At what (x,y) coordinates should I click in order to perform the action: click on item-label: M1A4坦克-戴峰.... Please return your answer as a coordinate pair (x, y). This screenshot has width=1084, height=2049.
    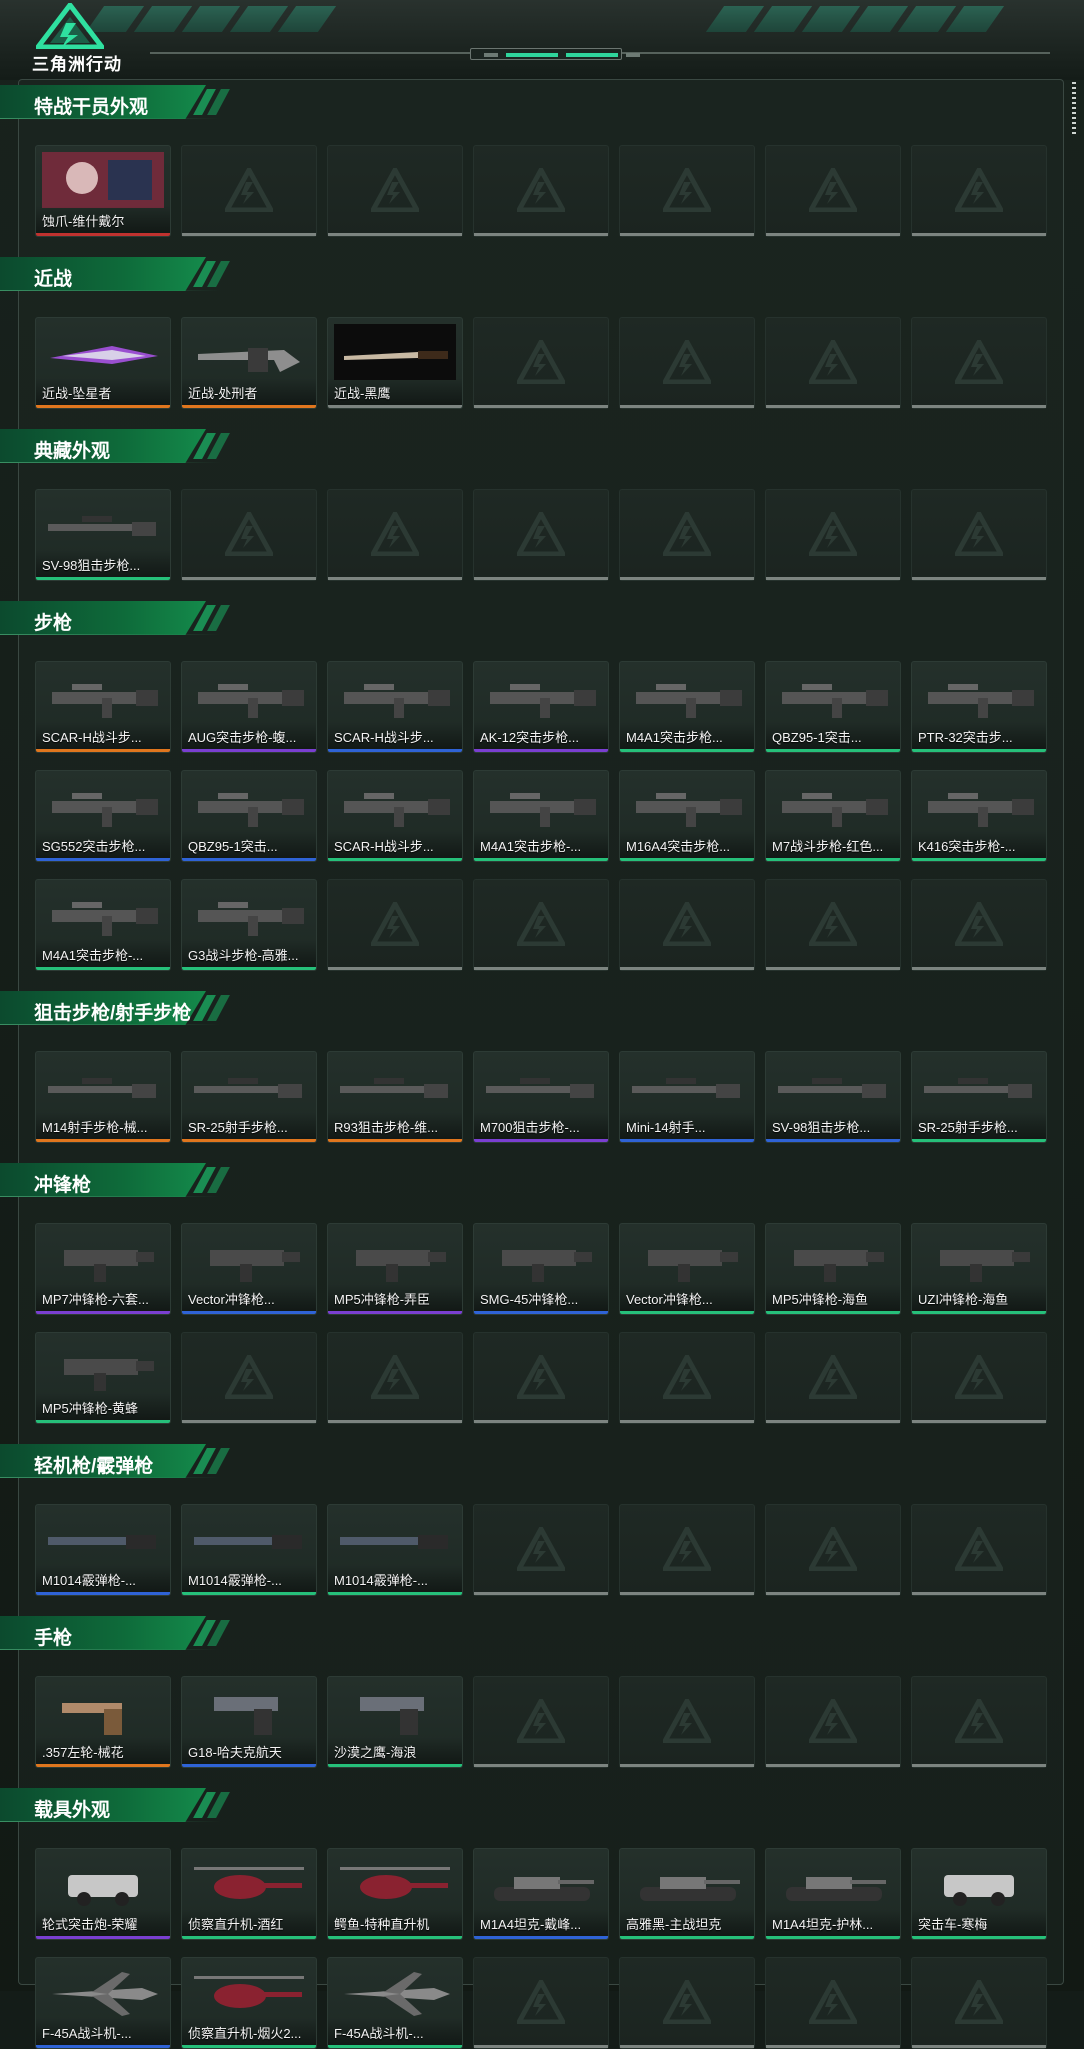
    Looking at the image, I should click on (531, 1924).